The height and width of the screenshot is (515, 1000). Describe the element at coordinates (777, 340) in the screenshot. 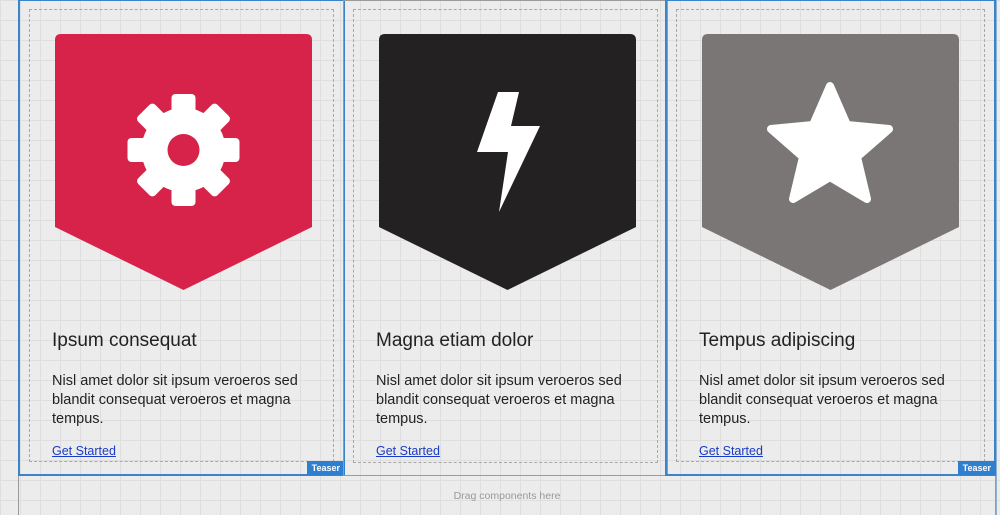

I see `card-title: Tempus adipiscing` at that location.